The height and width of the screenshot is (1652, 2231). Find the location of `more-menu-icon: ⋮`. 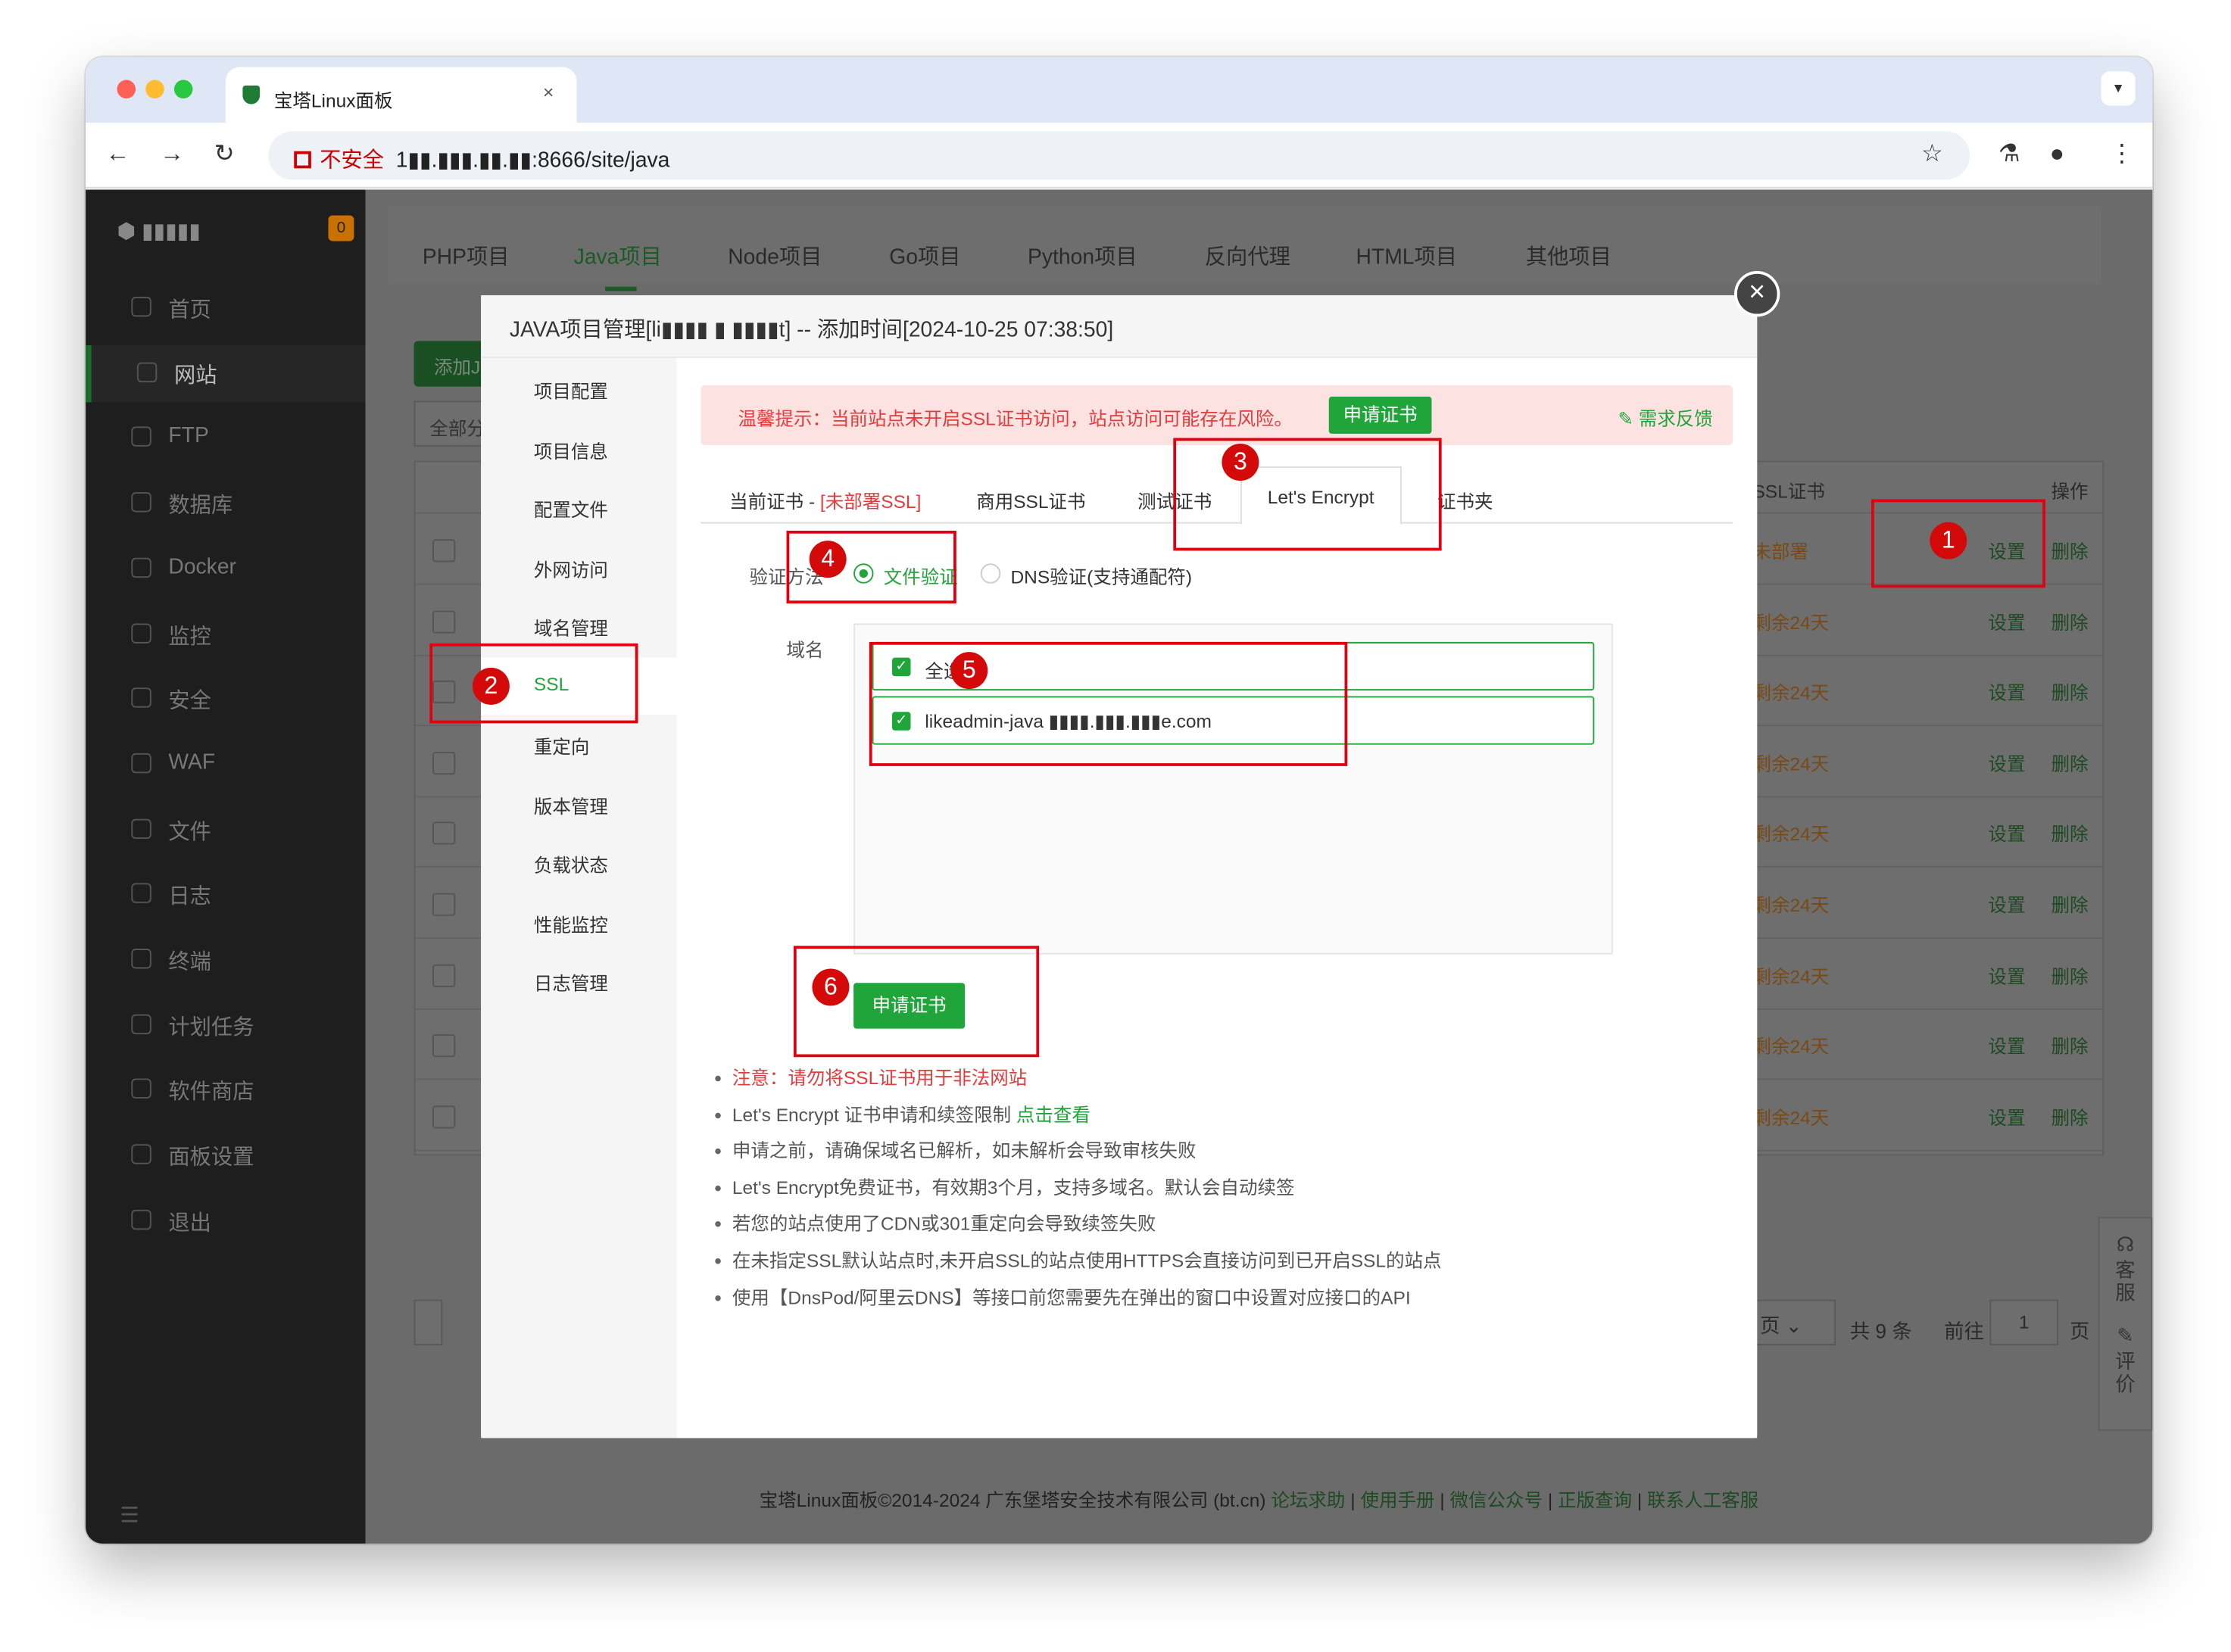

more-menu-icon: ⋮ is located at coordinates (2122, 154).